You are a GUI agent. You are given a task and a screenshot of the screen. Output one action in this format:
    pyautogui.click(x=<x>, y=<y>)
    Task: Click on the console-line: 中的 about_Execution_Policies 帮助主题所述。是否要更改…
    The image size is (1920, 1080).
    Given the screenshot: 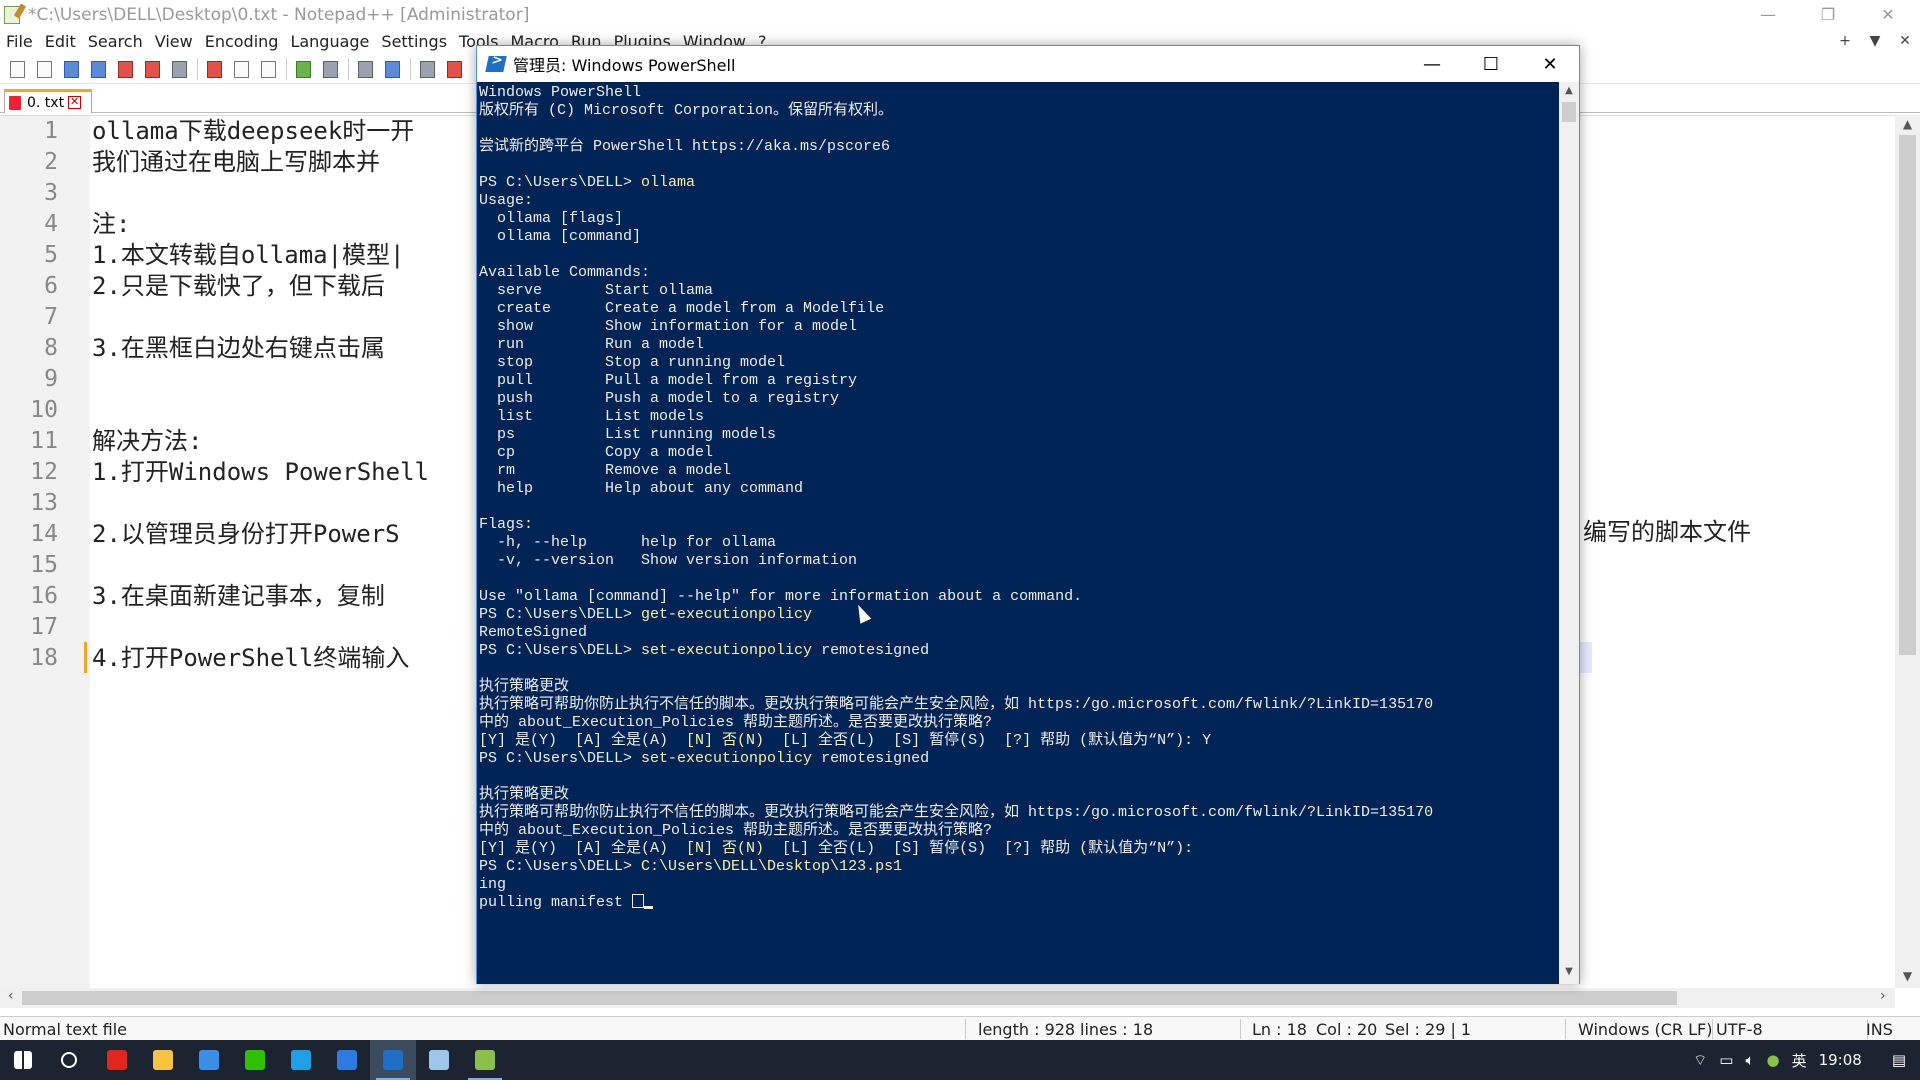 What is the action you would take?
    pyautogui.click(x=735, y=831)
    